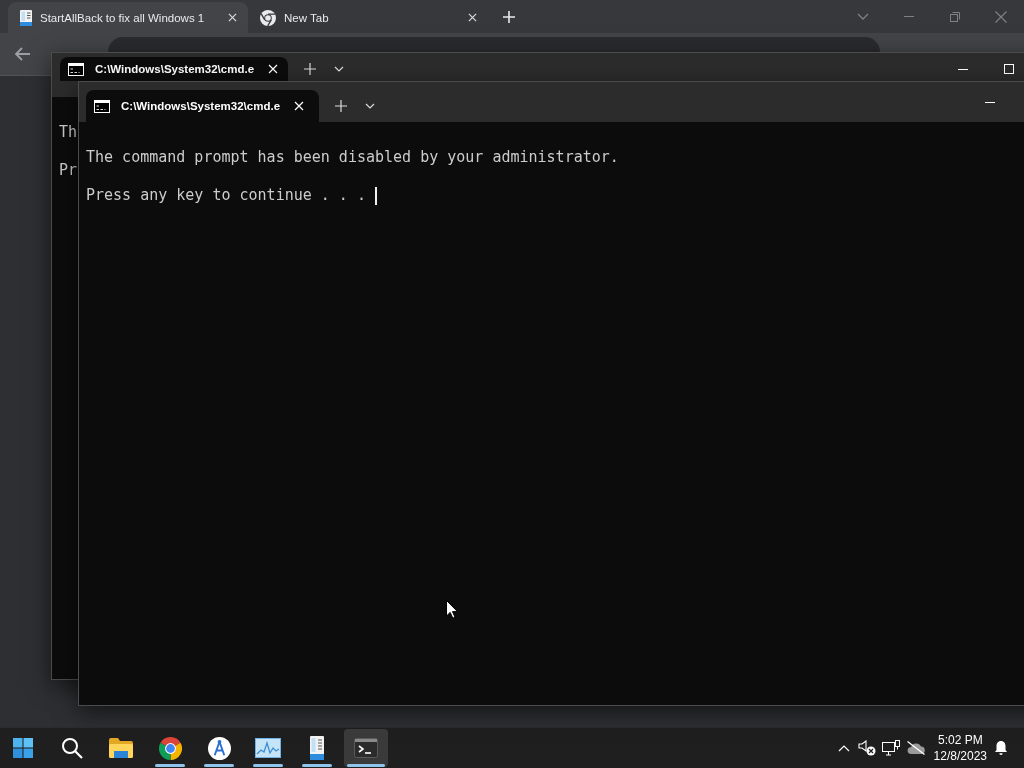 This screenshot has width=1024, height=768. Describe the element at coordinates (915, 748) in the screenshot. I see `cloud-off-icon` at that location.